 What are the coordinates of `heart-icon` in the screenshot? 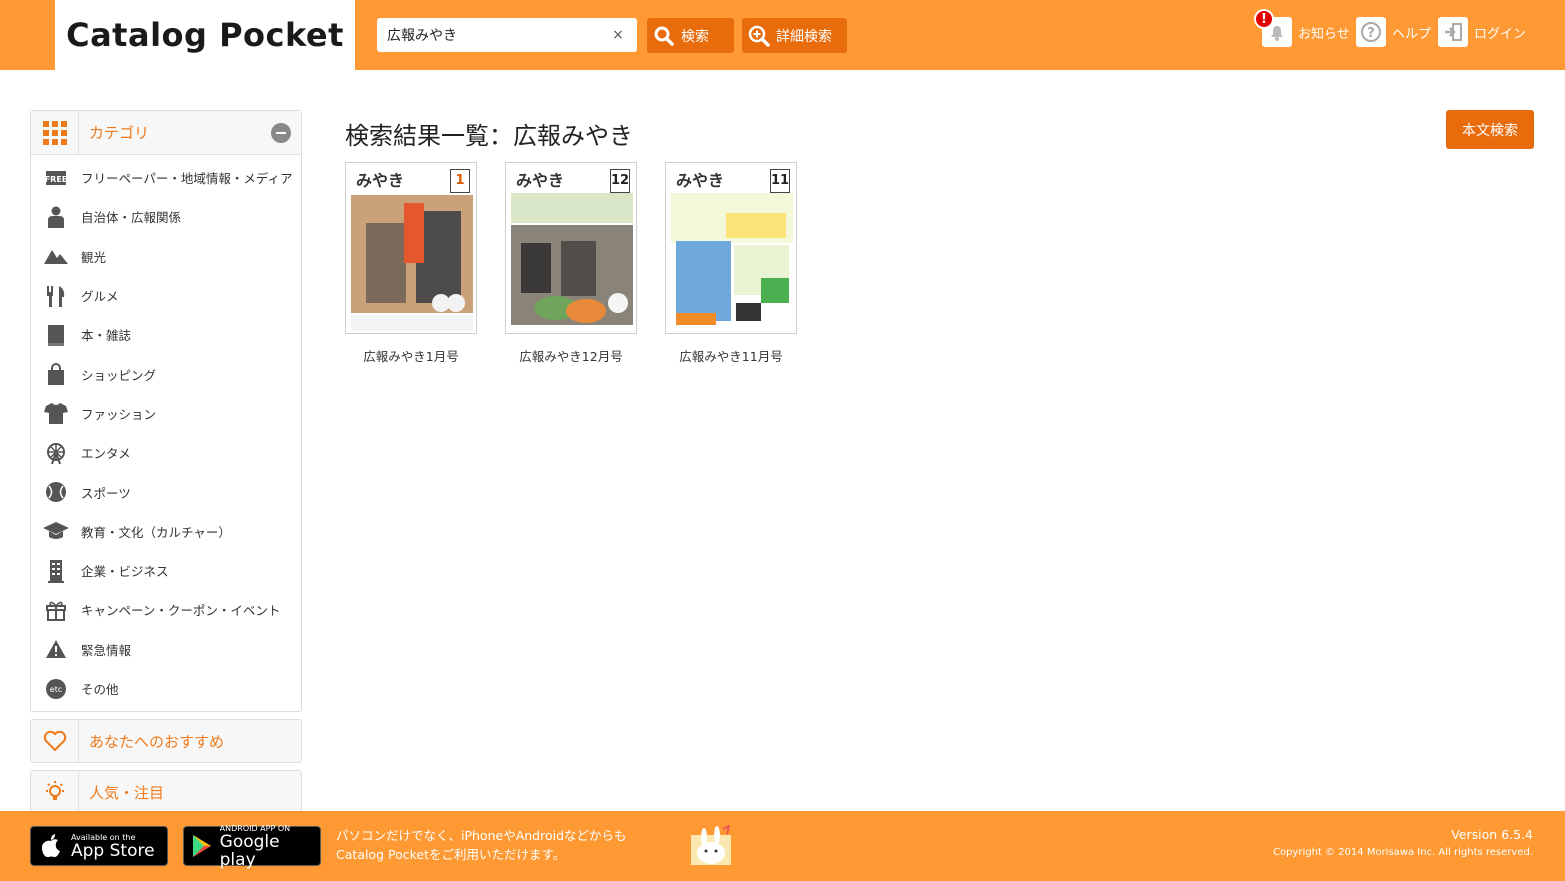 It's located at (55, 741).